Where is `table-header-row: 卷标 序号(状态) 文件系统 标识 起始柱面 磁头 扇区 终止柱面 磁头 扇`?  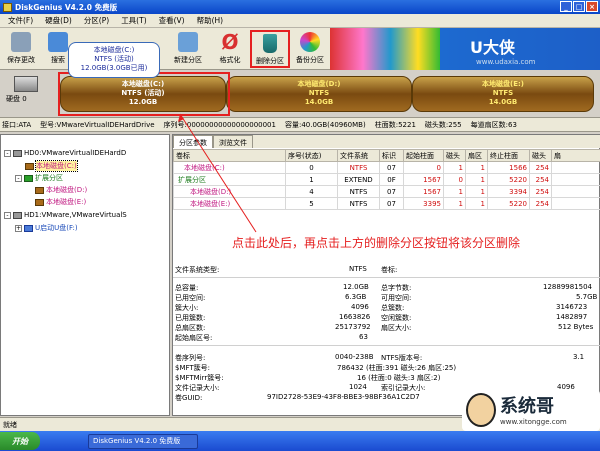 table-header-row: 卷标 序号(状态) 文件系统 标识 起始柱面 磁头 扇区 终止柱面 磁头 扇 is located at coordinates (386, 155).